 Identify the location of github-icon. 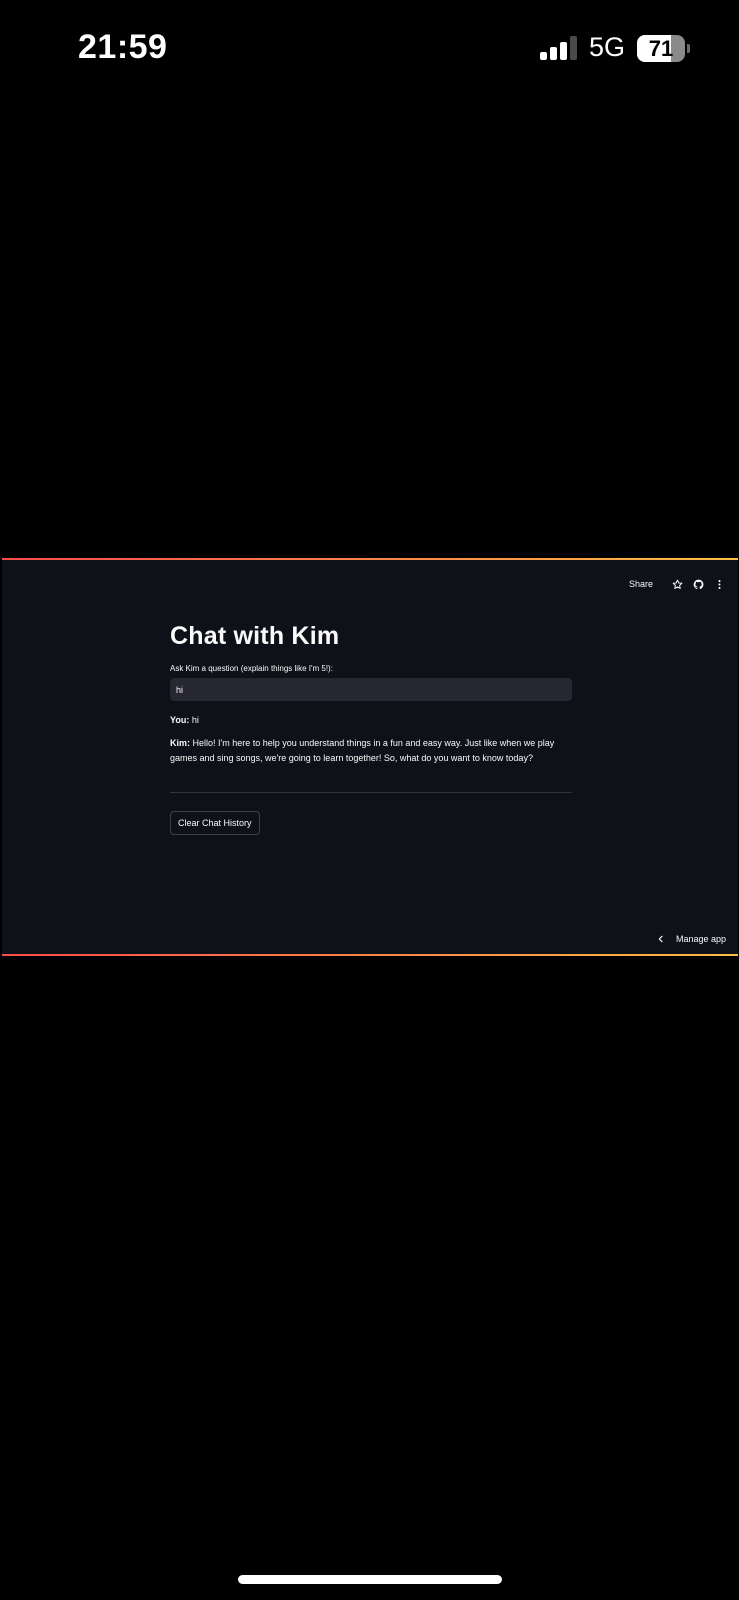
(698, 584).